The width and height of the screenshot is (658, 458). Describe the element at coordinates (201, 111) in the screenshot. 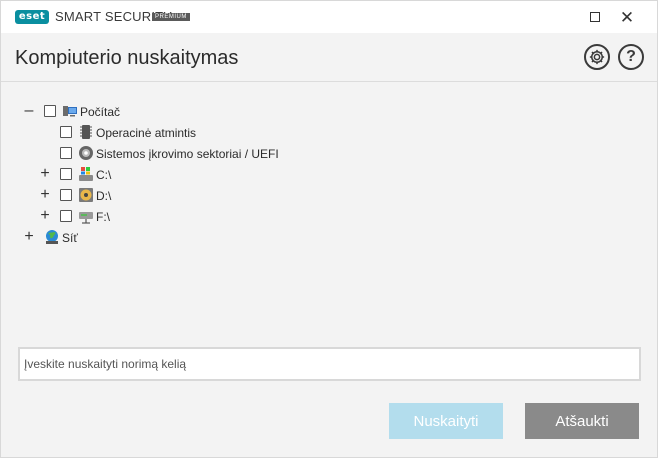

I see `tree-node-computer: – Počítač` at that location.